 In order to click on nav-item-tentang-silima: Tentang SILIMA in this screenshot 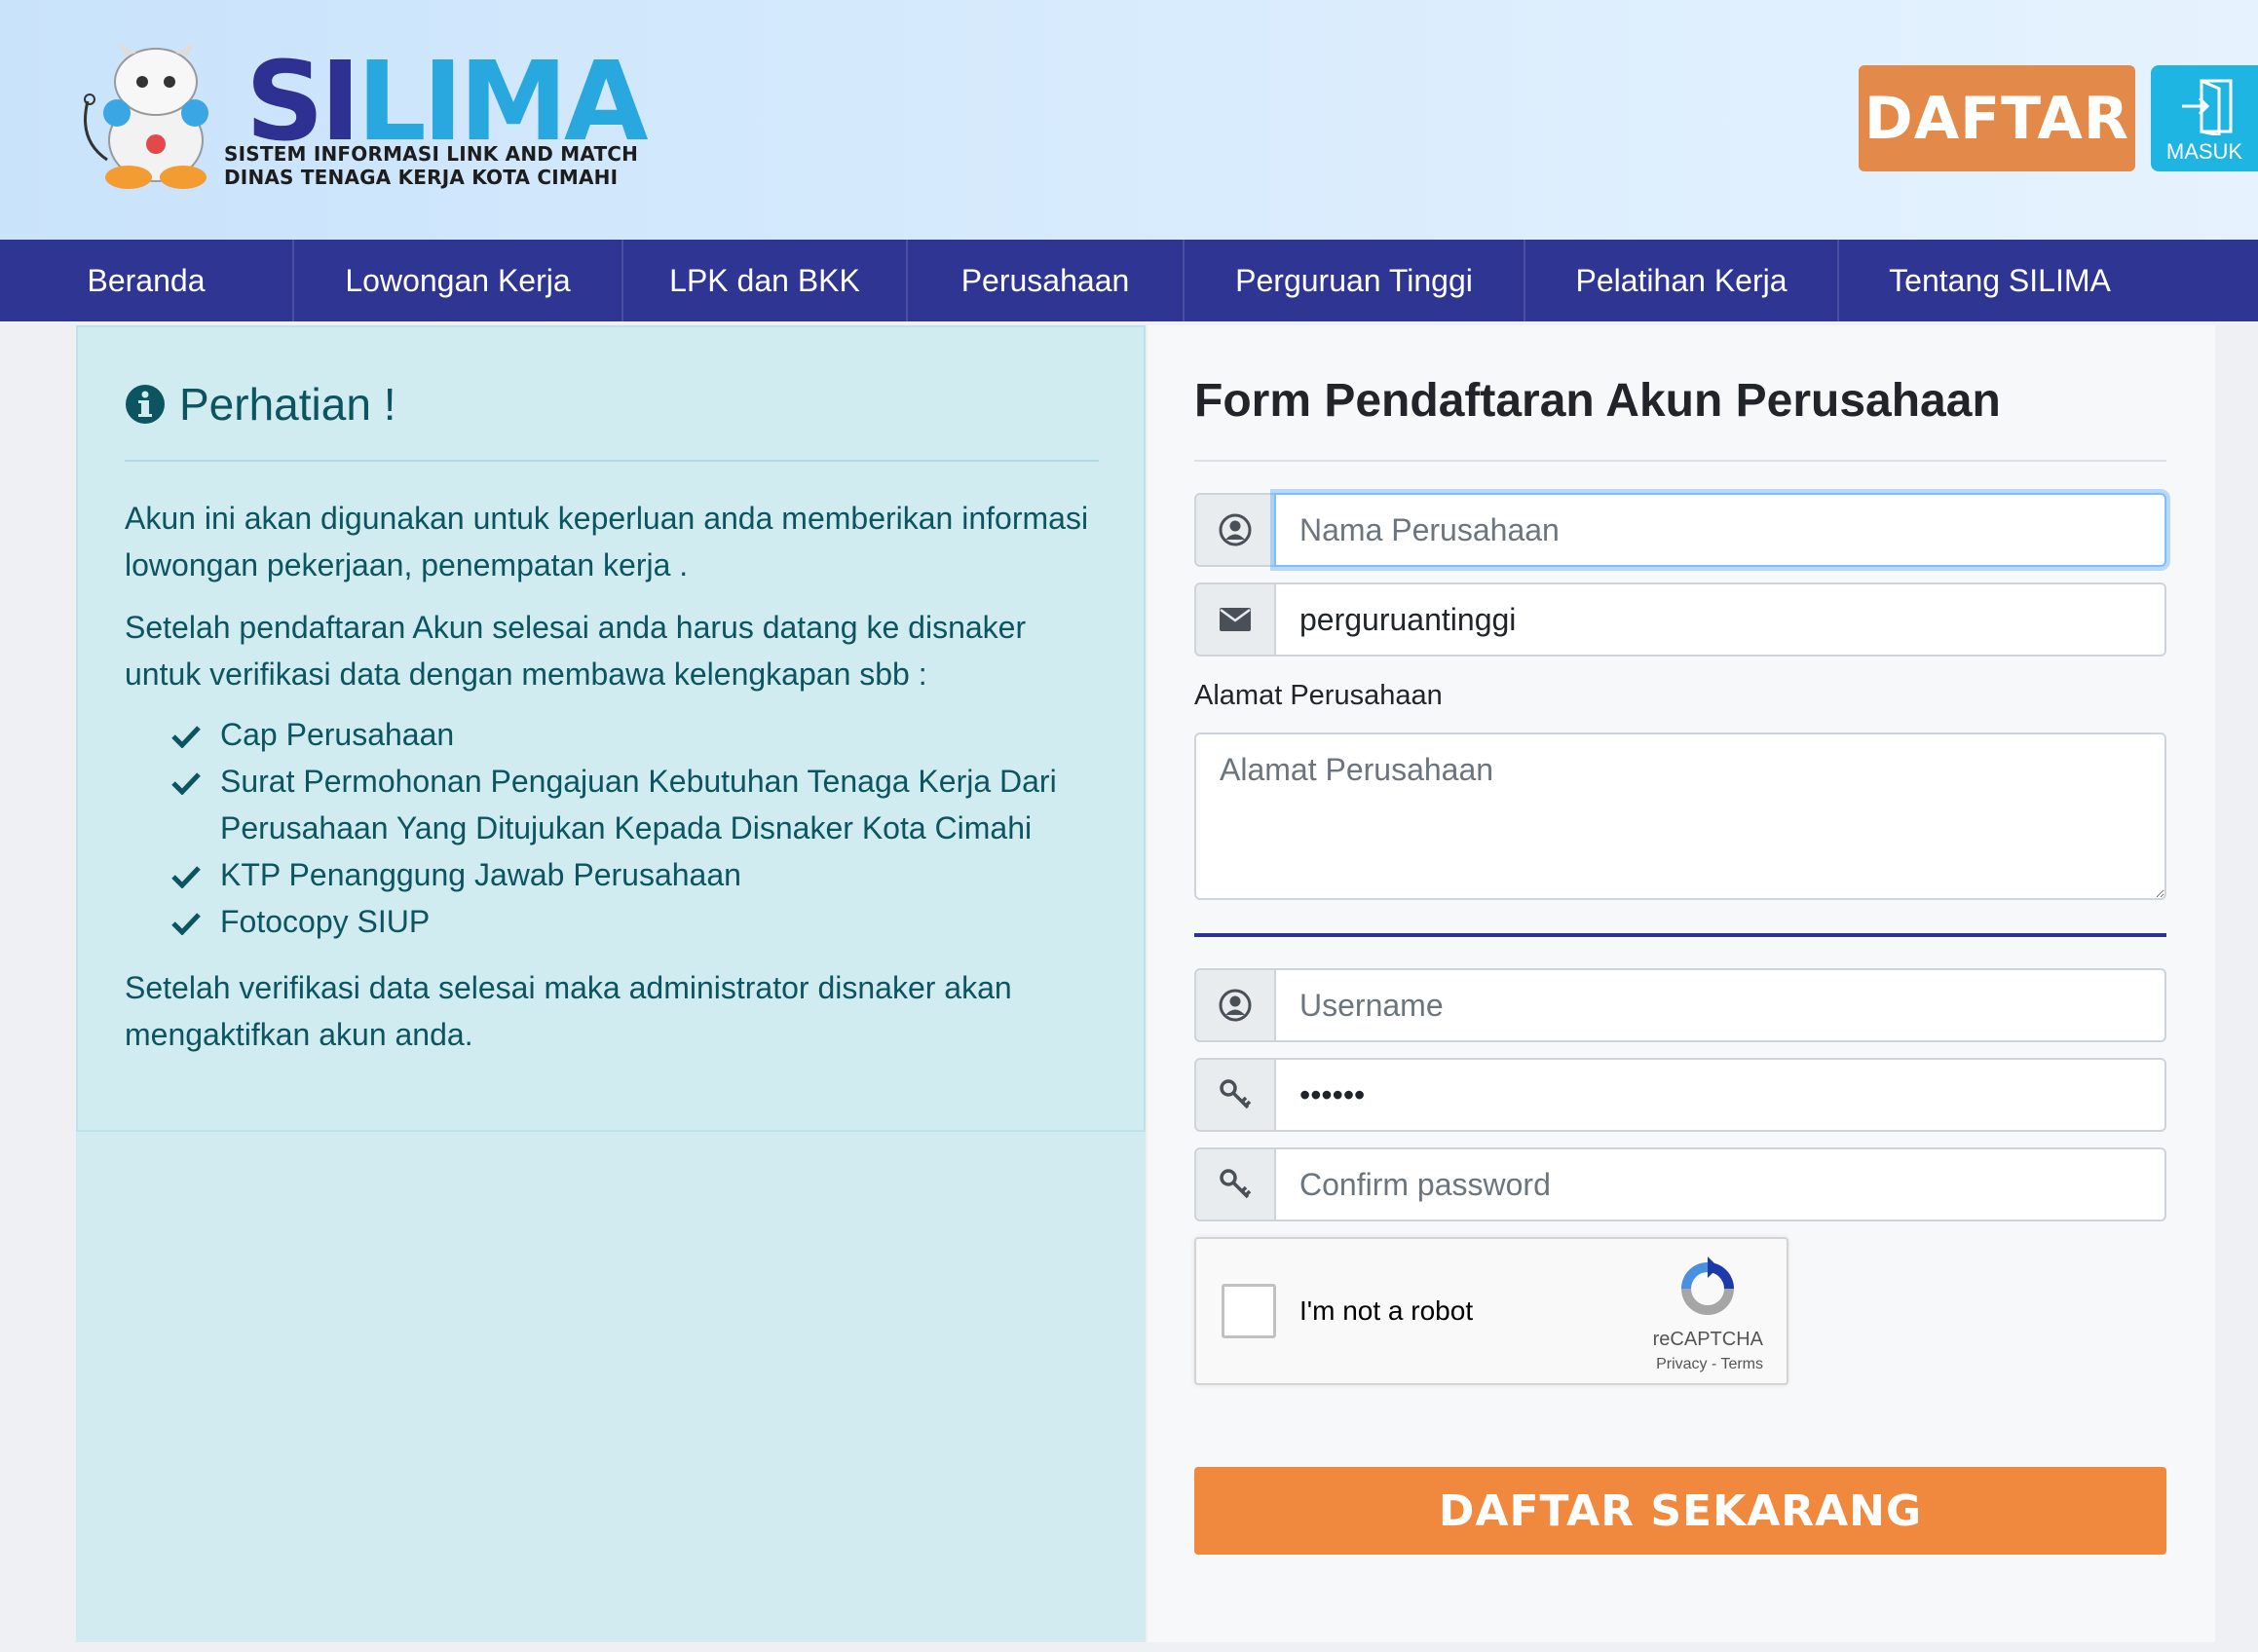, I will do `click(2000, 281)`.